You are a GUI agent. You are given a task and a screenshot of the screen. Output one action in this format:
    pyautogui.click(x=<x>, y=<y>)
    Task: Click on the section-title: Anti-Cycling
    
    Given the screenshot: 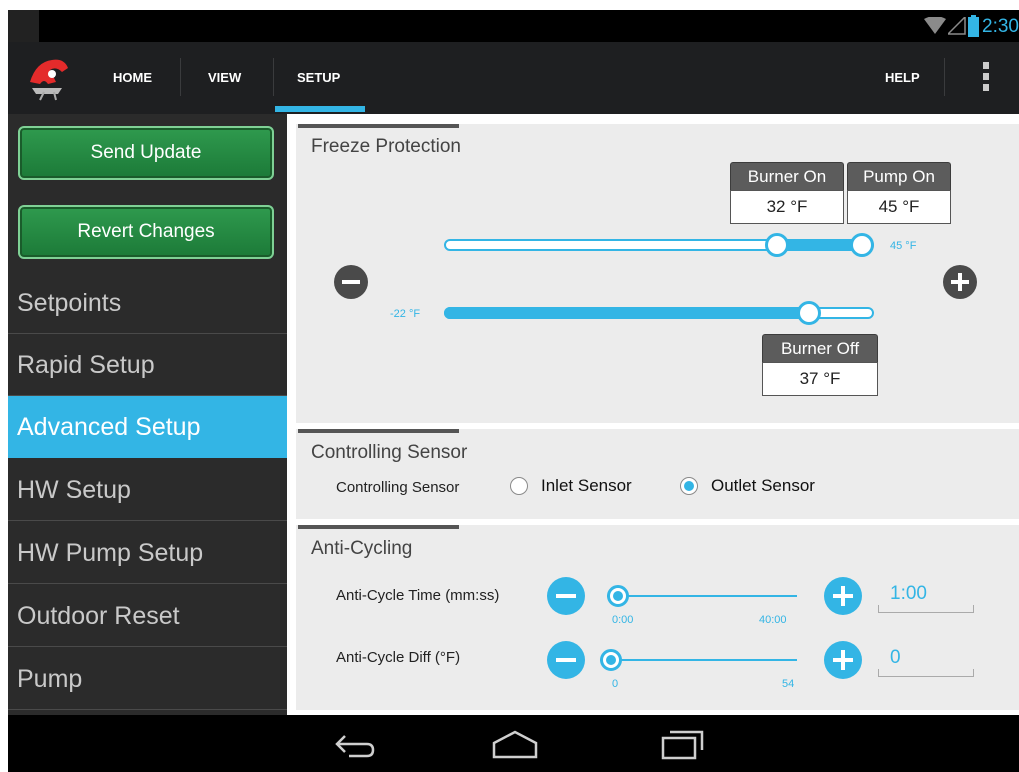 What is the action you would take?
    pyautogui.click(x=362, y=548)
    